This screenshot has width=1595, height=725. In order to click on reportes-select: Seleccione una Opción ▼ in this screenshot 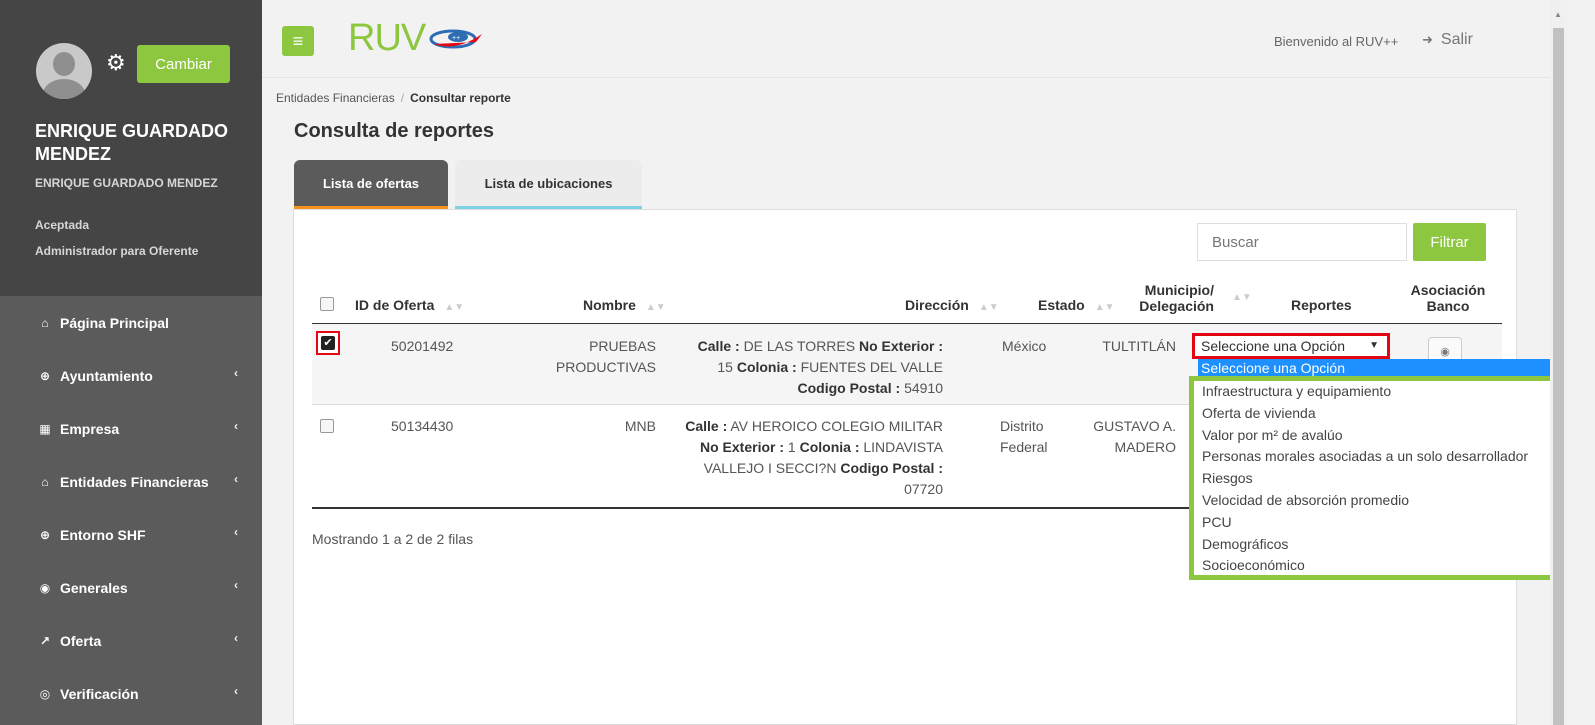, I will do `click(1291, 346)`.